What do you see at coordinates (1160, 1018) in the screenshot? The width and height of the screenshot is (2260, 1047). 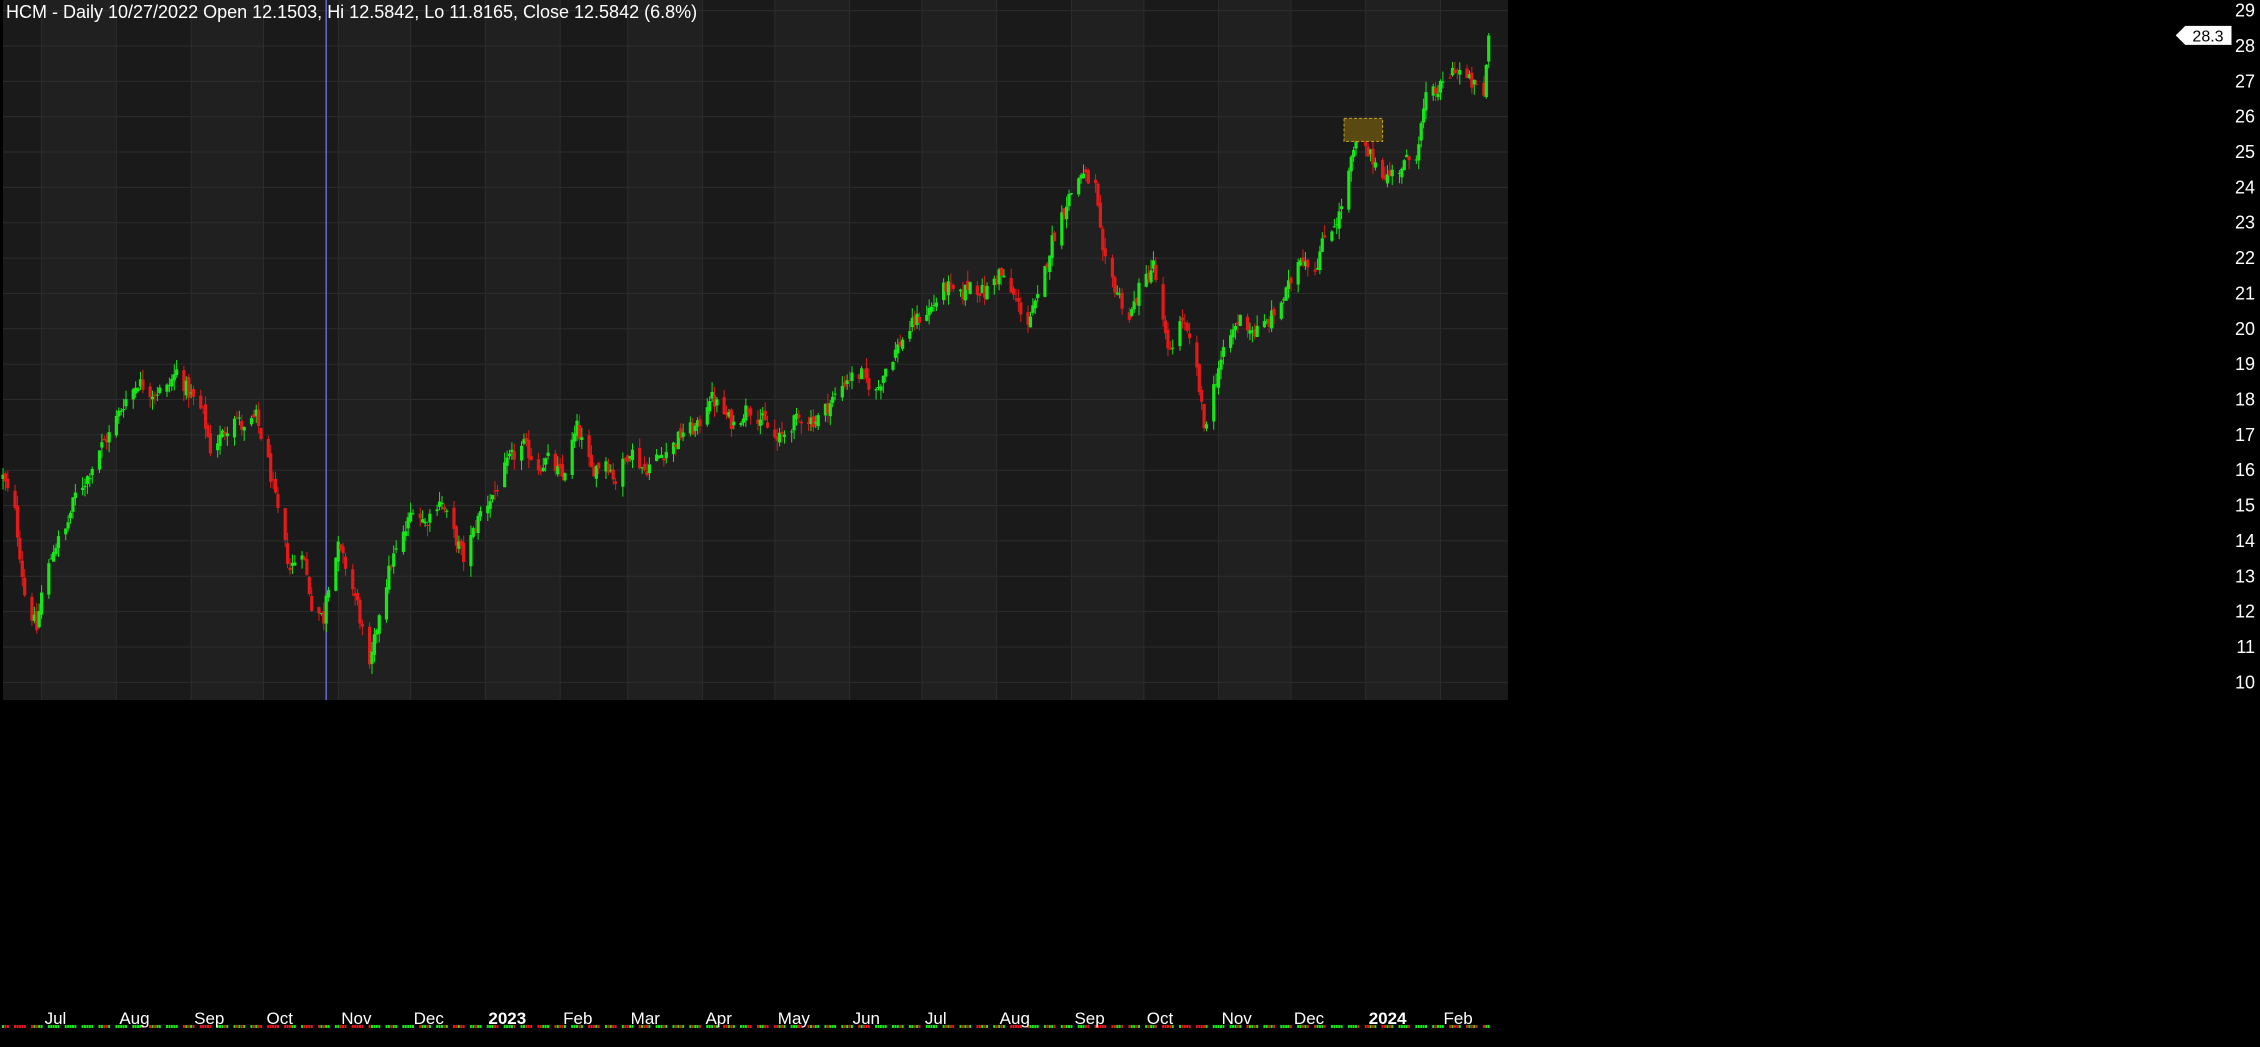 I see `x-tick-label: Oct` at bounding box center [1160, 1018].